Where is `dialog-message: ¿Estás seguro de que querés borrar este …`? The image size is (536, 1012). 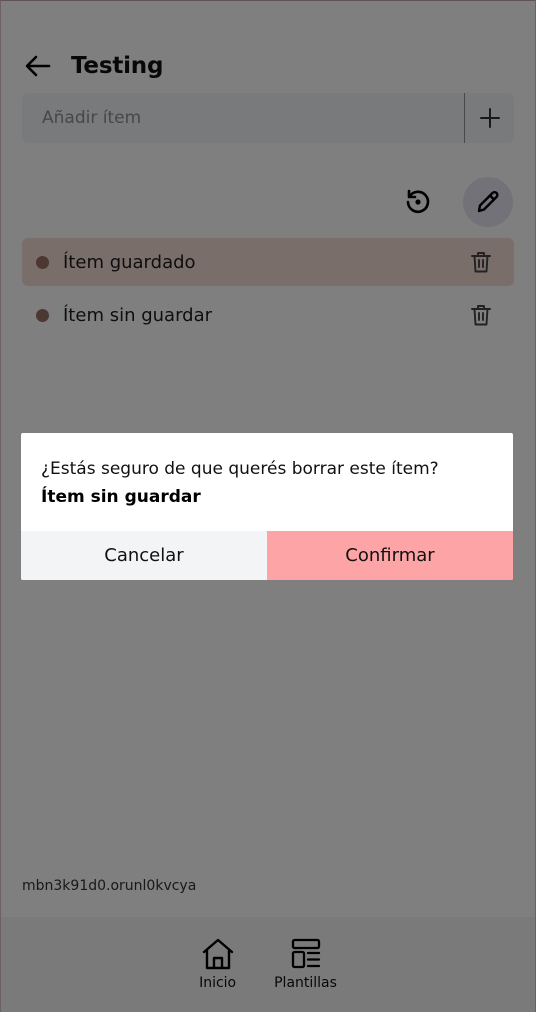 dialog-message: ¿Estás seguro de que querés borrar este … is located at coordinates (240, 469).